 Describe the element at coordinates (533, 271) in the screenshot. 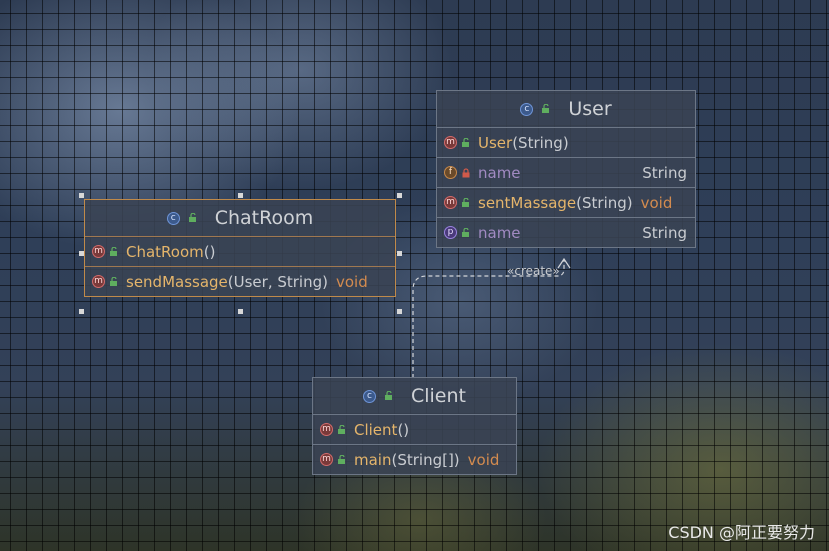

I see `create-relation-label: «create»` at that location.